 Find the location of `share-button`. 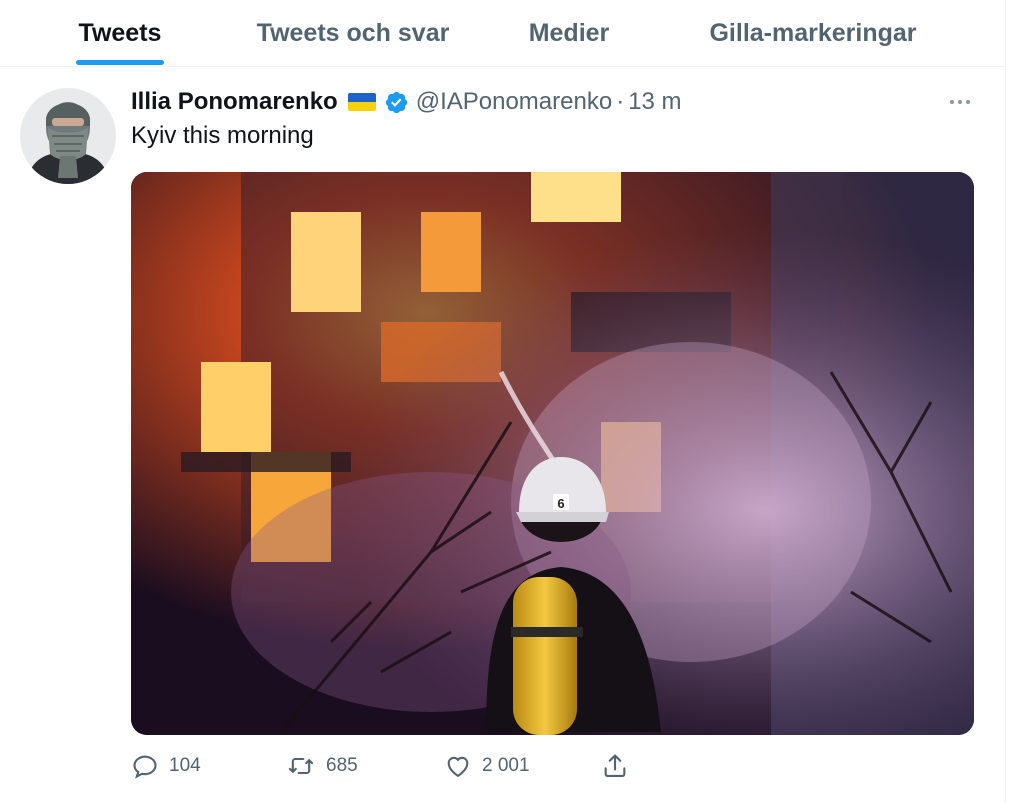

share-button is located at coordinates (615, 766).